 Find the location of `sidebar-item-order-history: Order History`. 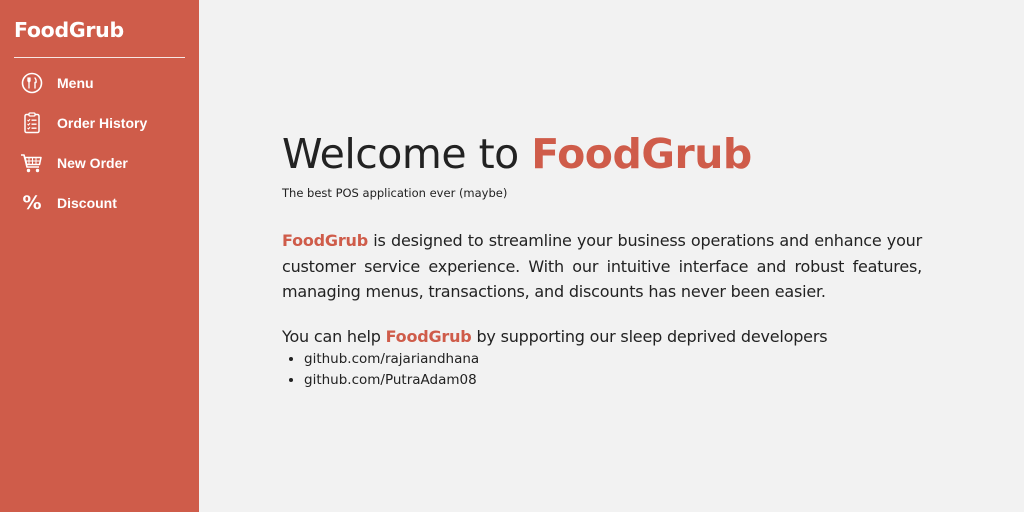

sidebar-item-order-history: Order History is located at coordinates (99, 123).